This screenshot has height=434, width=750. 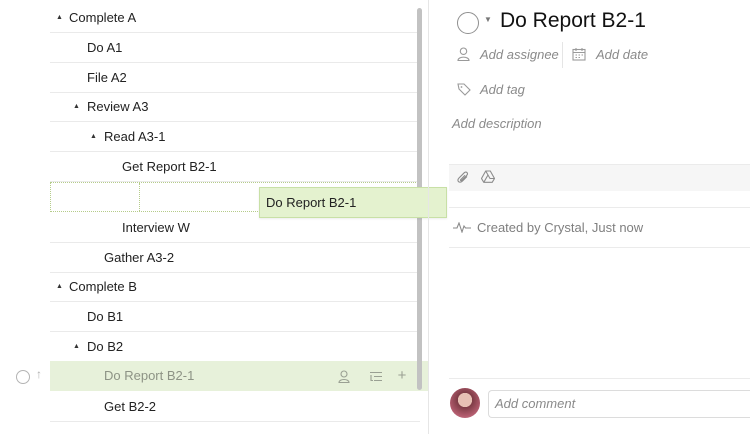 I want to click on description-field: Add description, so click(x=497, y=123).